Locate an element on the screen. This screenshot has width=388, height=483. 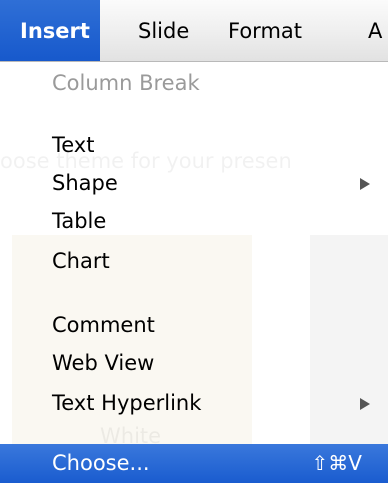
menu-item-text: Text is located at coordinates (194, 145).